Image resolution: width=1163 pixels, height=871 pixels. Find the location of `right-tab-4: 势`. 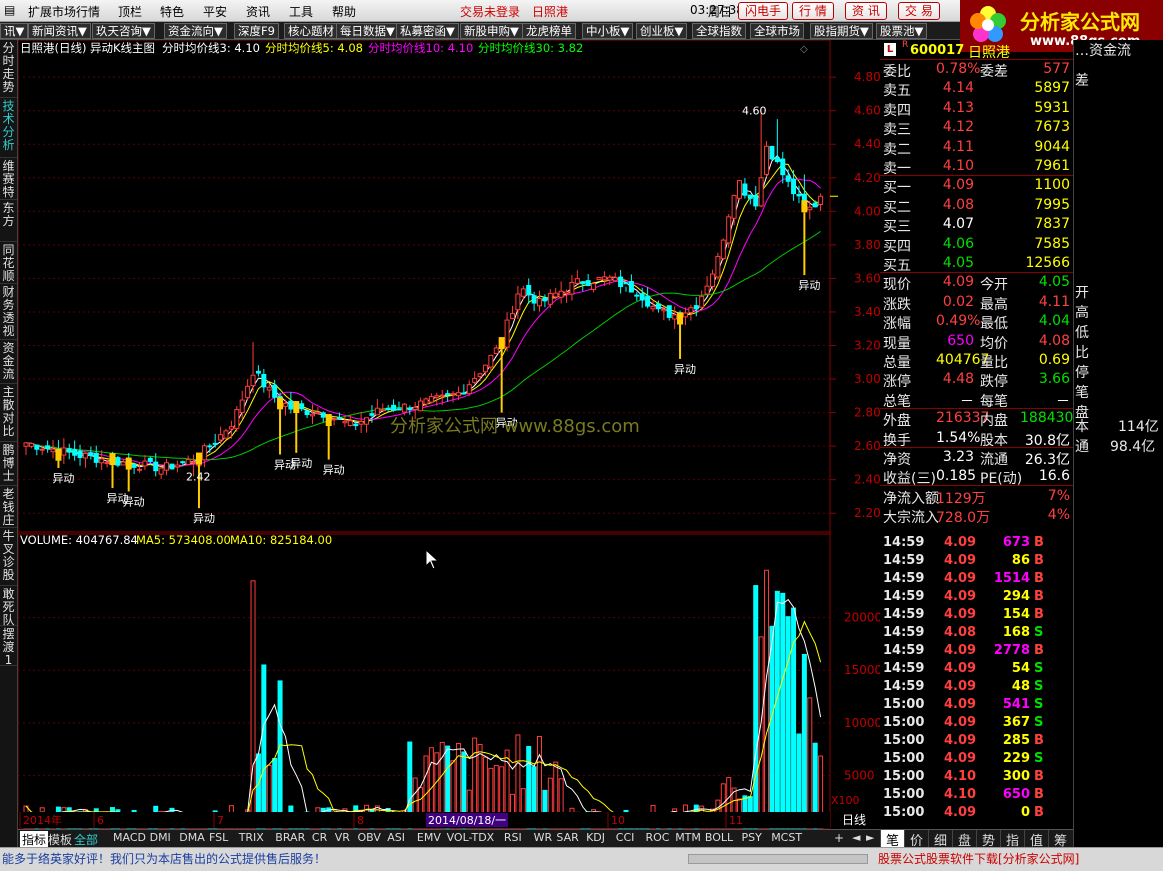

right-tab-4: 势 is located at coordinates (988, 839).